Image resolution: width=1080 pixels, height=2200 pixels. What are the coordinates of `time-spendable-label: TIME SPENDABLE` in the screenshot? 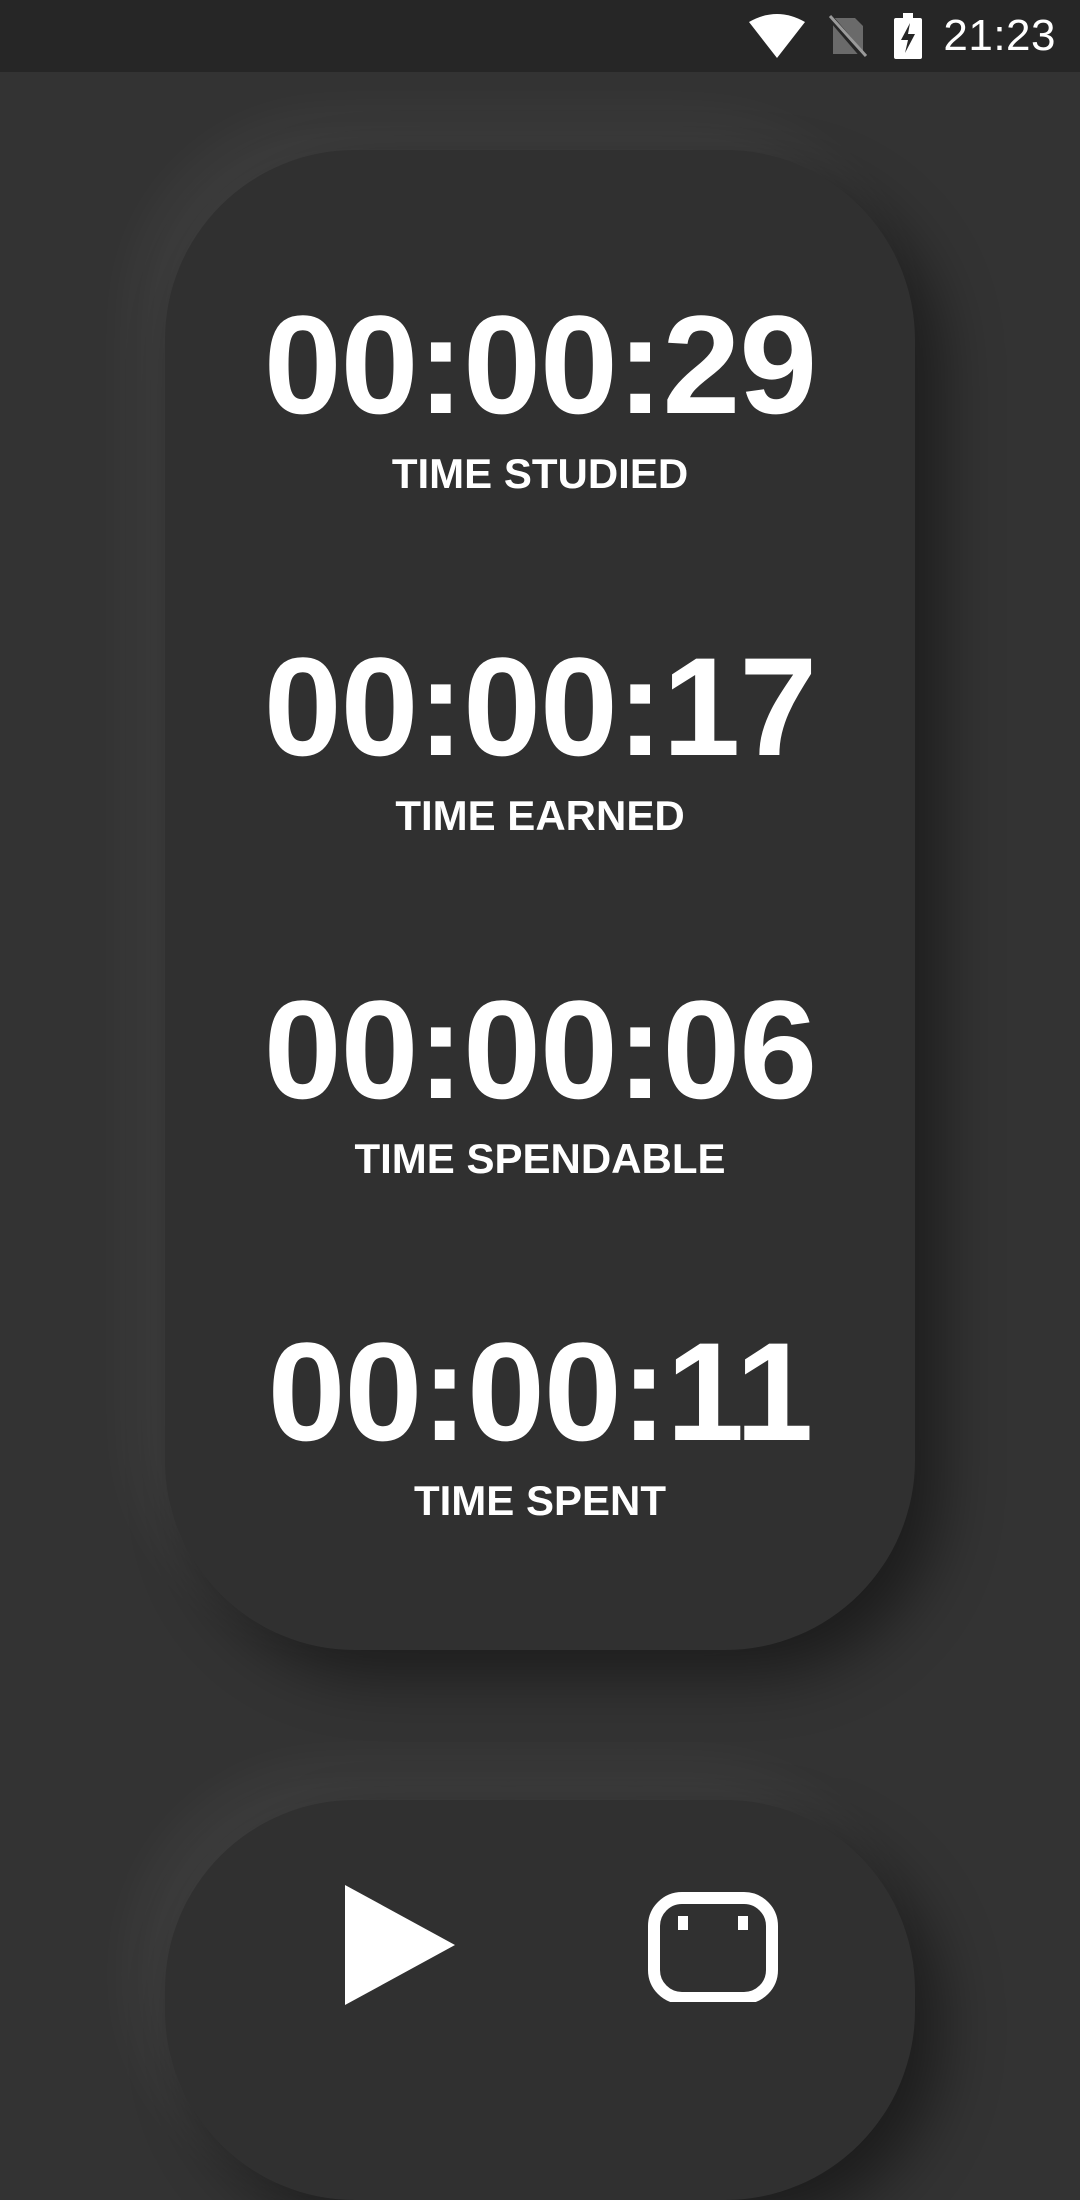 It's located at (540, 1158).